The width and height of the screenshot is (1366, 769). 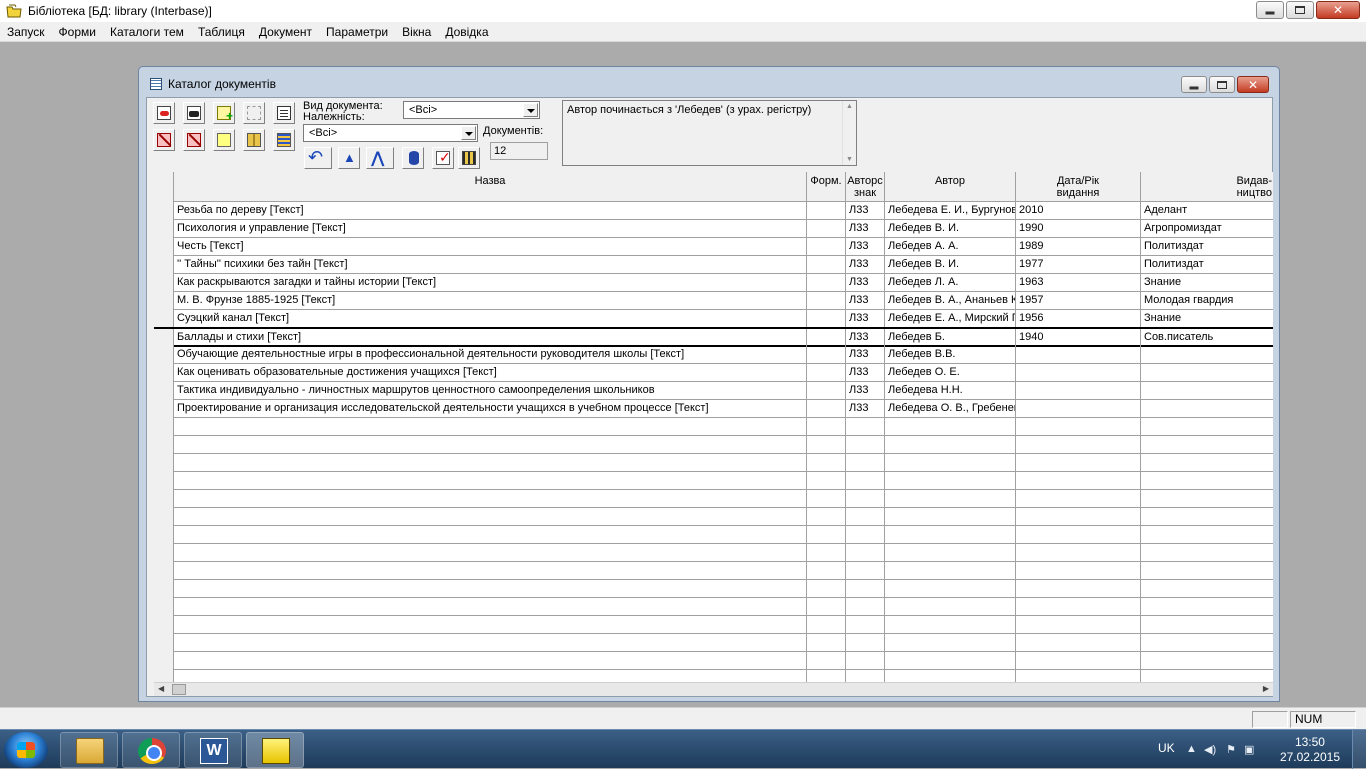 I want to click on cell-date: 1956, so click(x=1078, y=319).